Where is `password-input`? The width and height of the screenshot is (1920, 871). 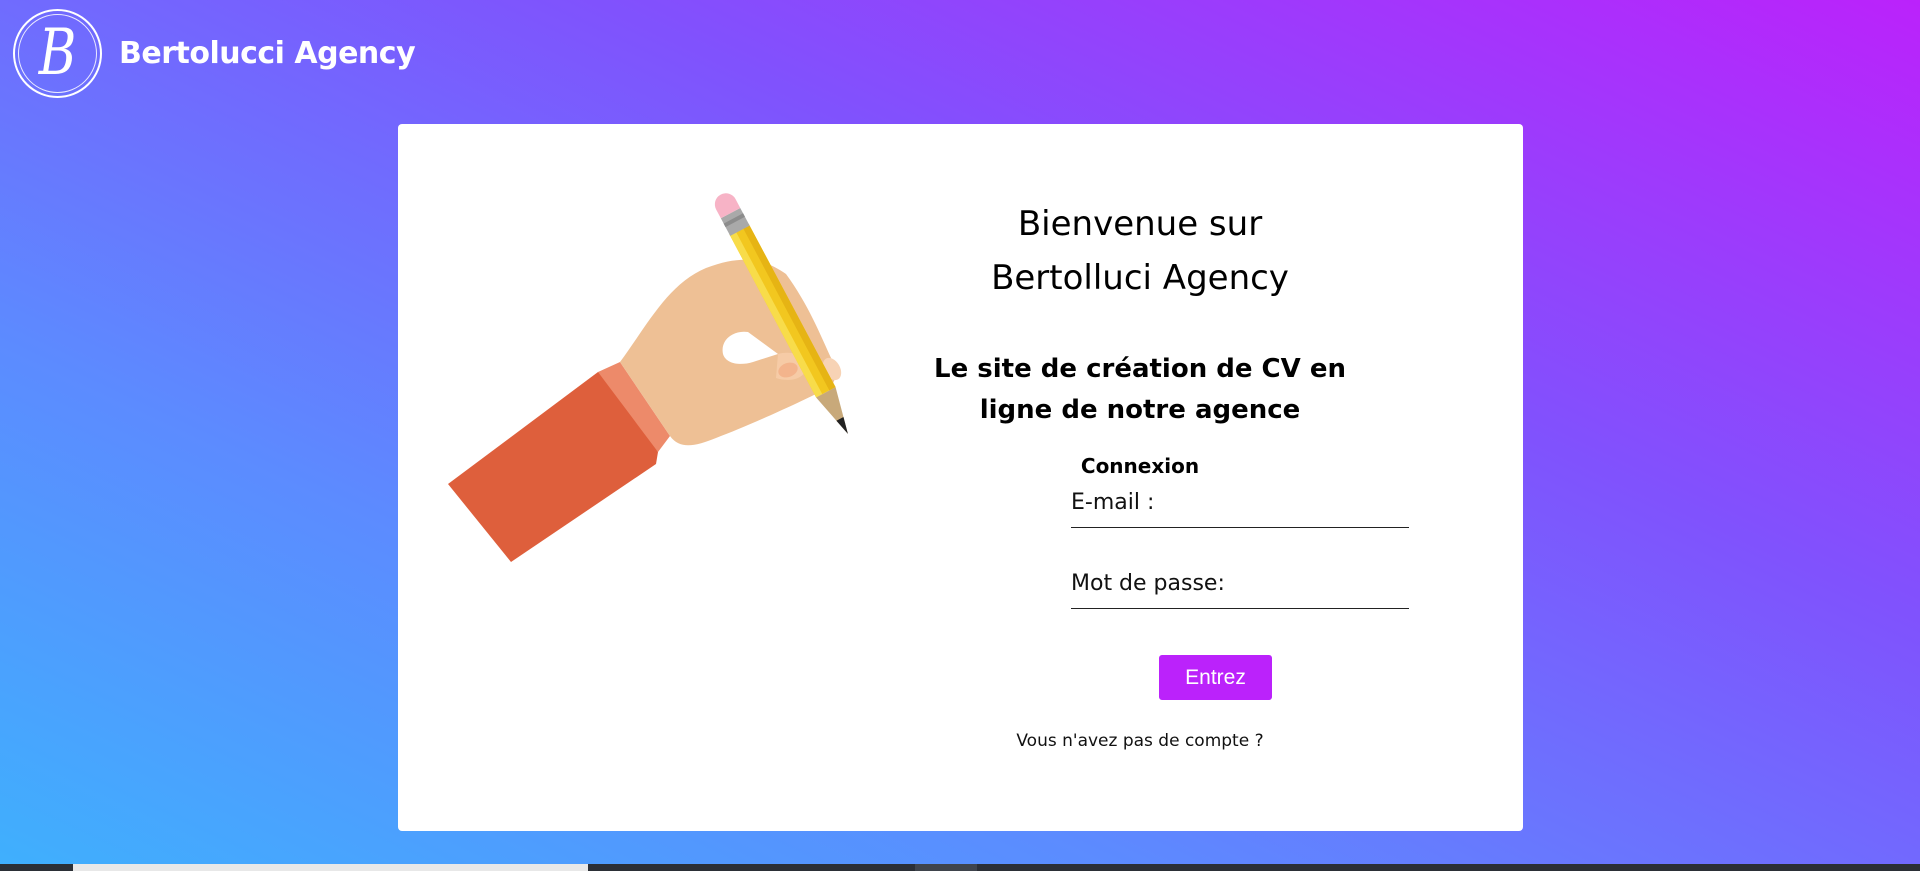 password-input is located at coordinates (1325, 587).